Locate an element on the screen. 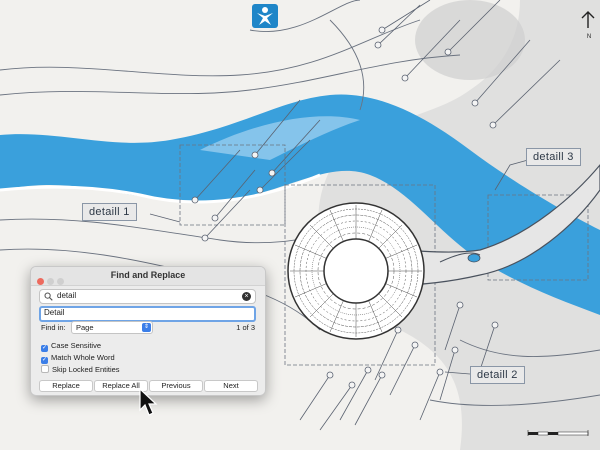 The image size is (600, 450). search-icon is located at coordinates (48, 296).